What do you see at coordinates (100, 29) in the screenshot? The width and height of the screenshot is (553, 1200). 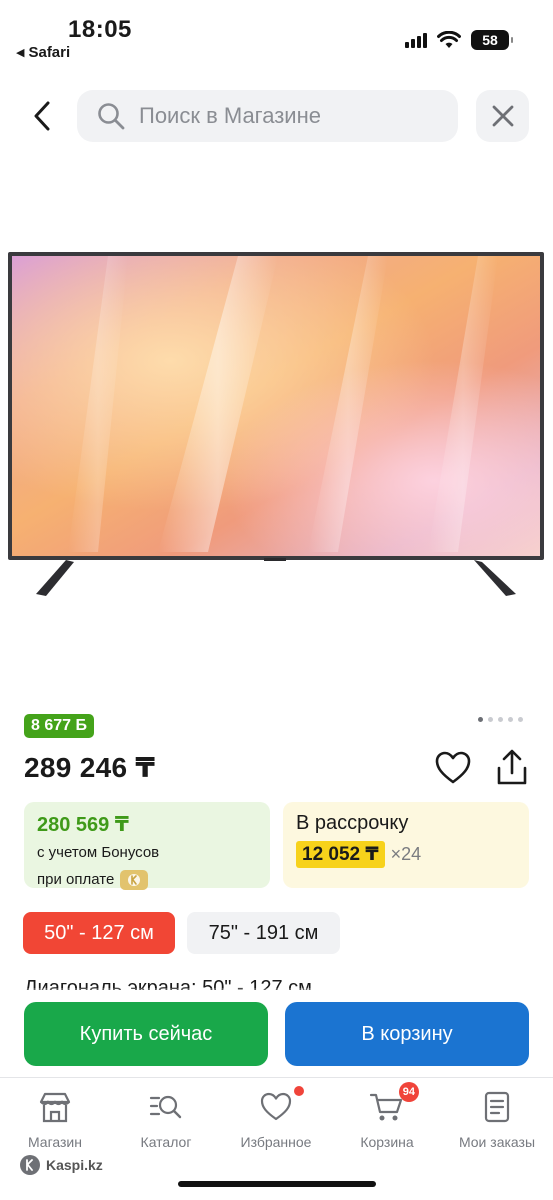 I see `status-time: 18:05` at bounding box center [100, 29].